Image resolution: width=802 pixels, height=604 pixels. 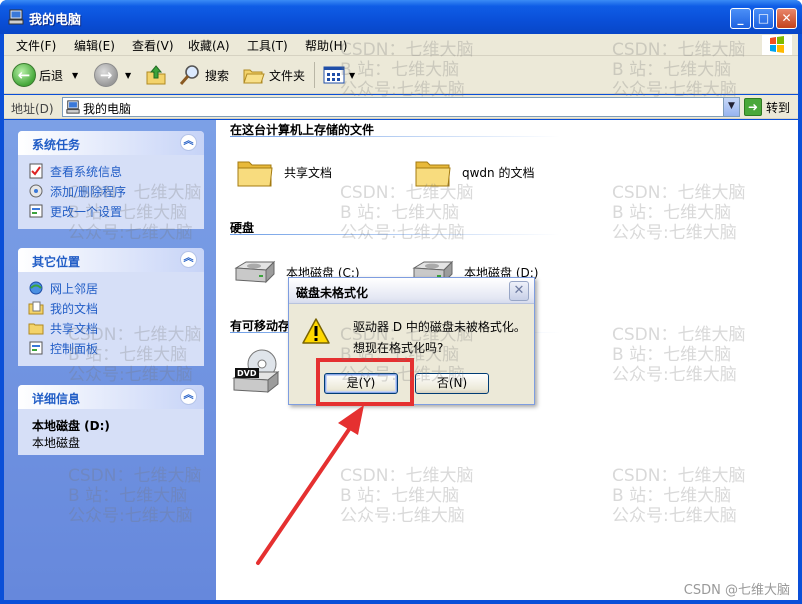 I want to click on toolbar: ← 后退 ▼ → ▼ 搜索 文件夹 ▼, so click(x=401, y=75).